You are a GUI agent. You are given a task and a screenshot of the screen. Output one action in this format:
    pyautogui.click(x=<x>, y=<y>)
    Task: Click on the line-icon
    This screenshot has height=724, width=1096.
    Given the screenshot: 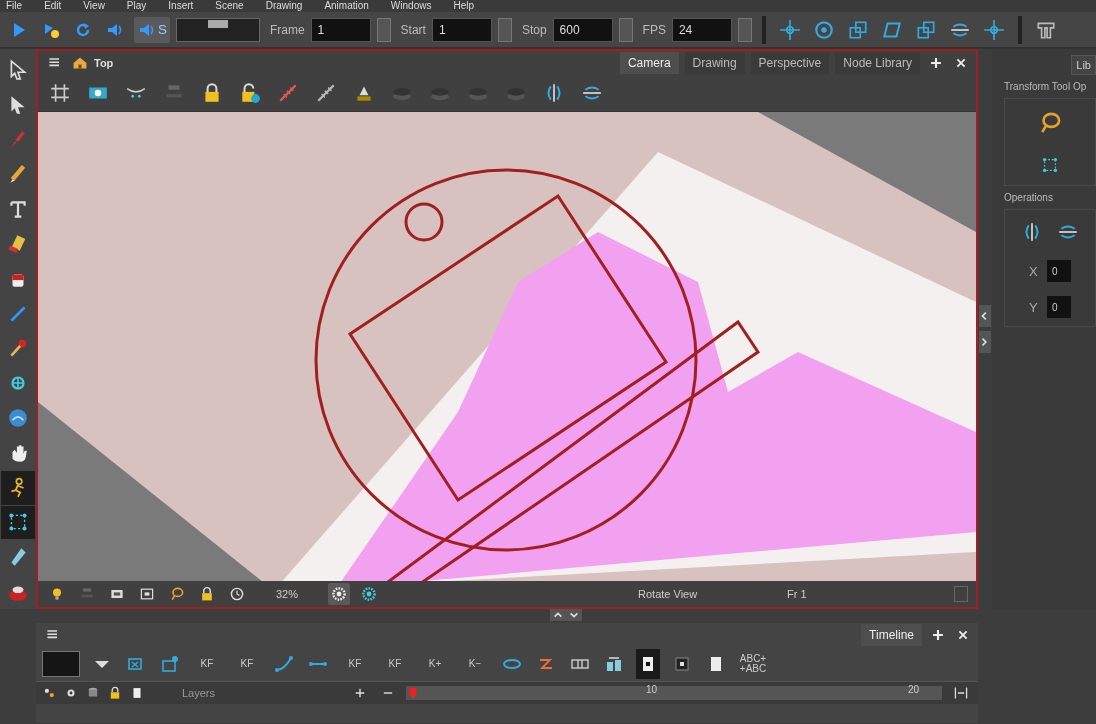 What is the action you would take?
    pyautogui.click(x=318, y=664)
    